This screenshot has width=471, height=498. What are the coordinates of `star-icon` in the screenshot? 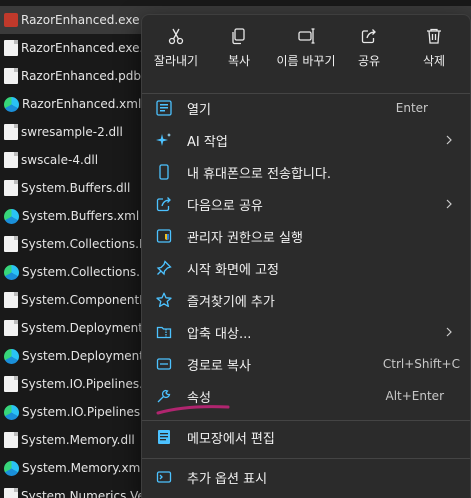 It's located at (164, 300).